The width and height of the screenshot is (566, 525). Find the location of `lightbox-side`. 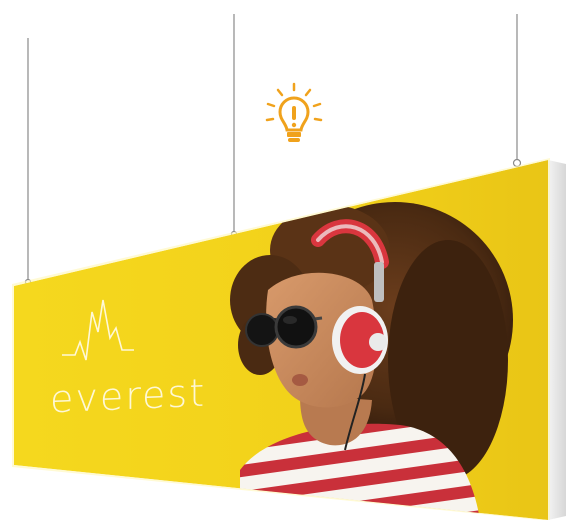

lightbox-side is located at coordinates (557, 340).